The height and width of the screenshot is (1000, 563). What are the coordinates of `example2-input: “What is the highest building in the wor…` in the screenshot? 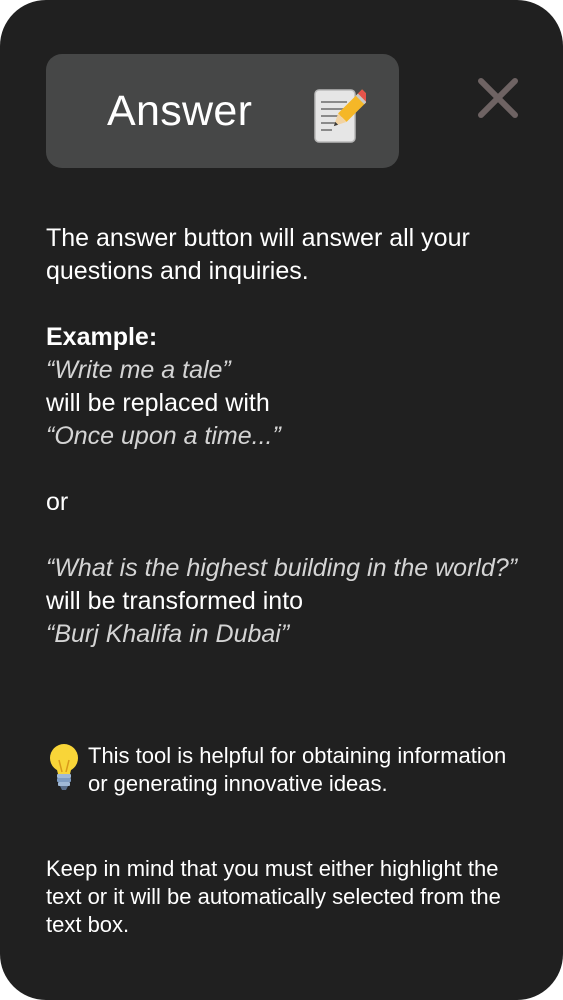 It's located at (282, 568).